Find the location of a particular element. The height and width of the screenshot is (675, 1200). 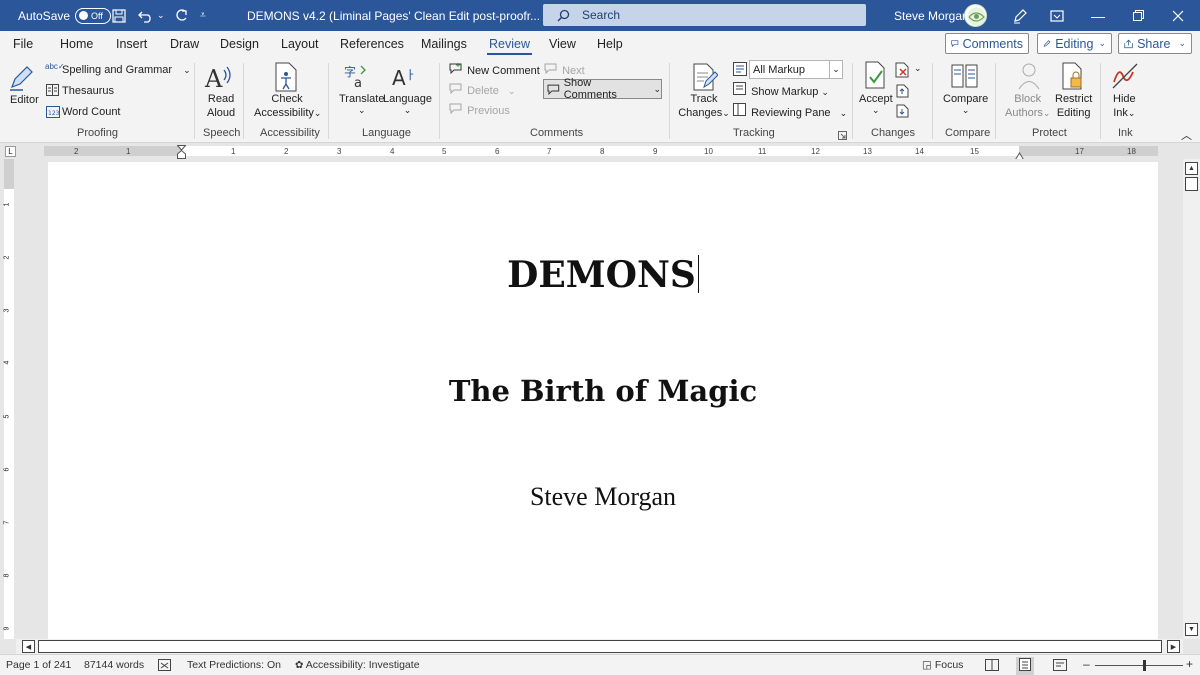

thesaurus-button: Thesaurus is located at coordinates (88, 91).